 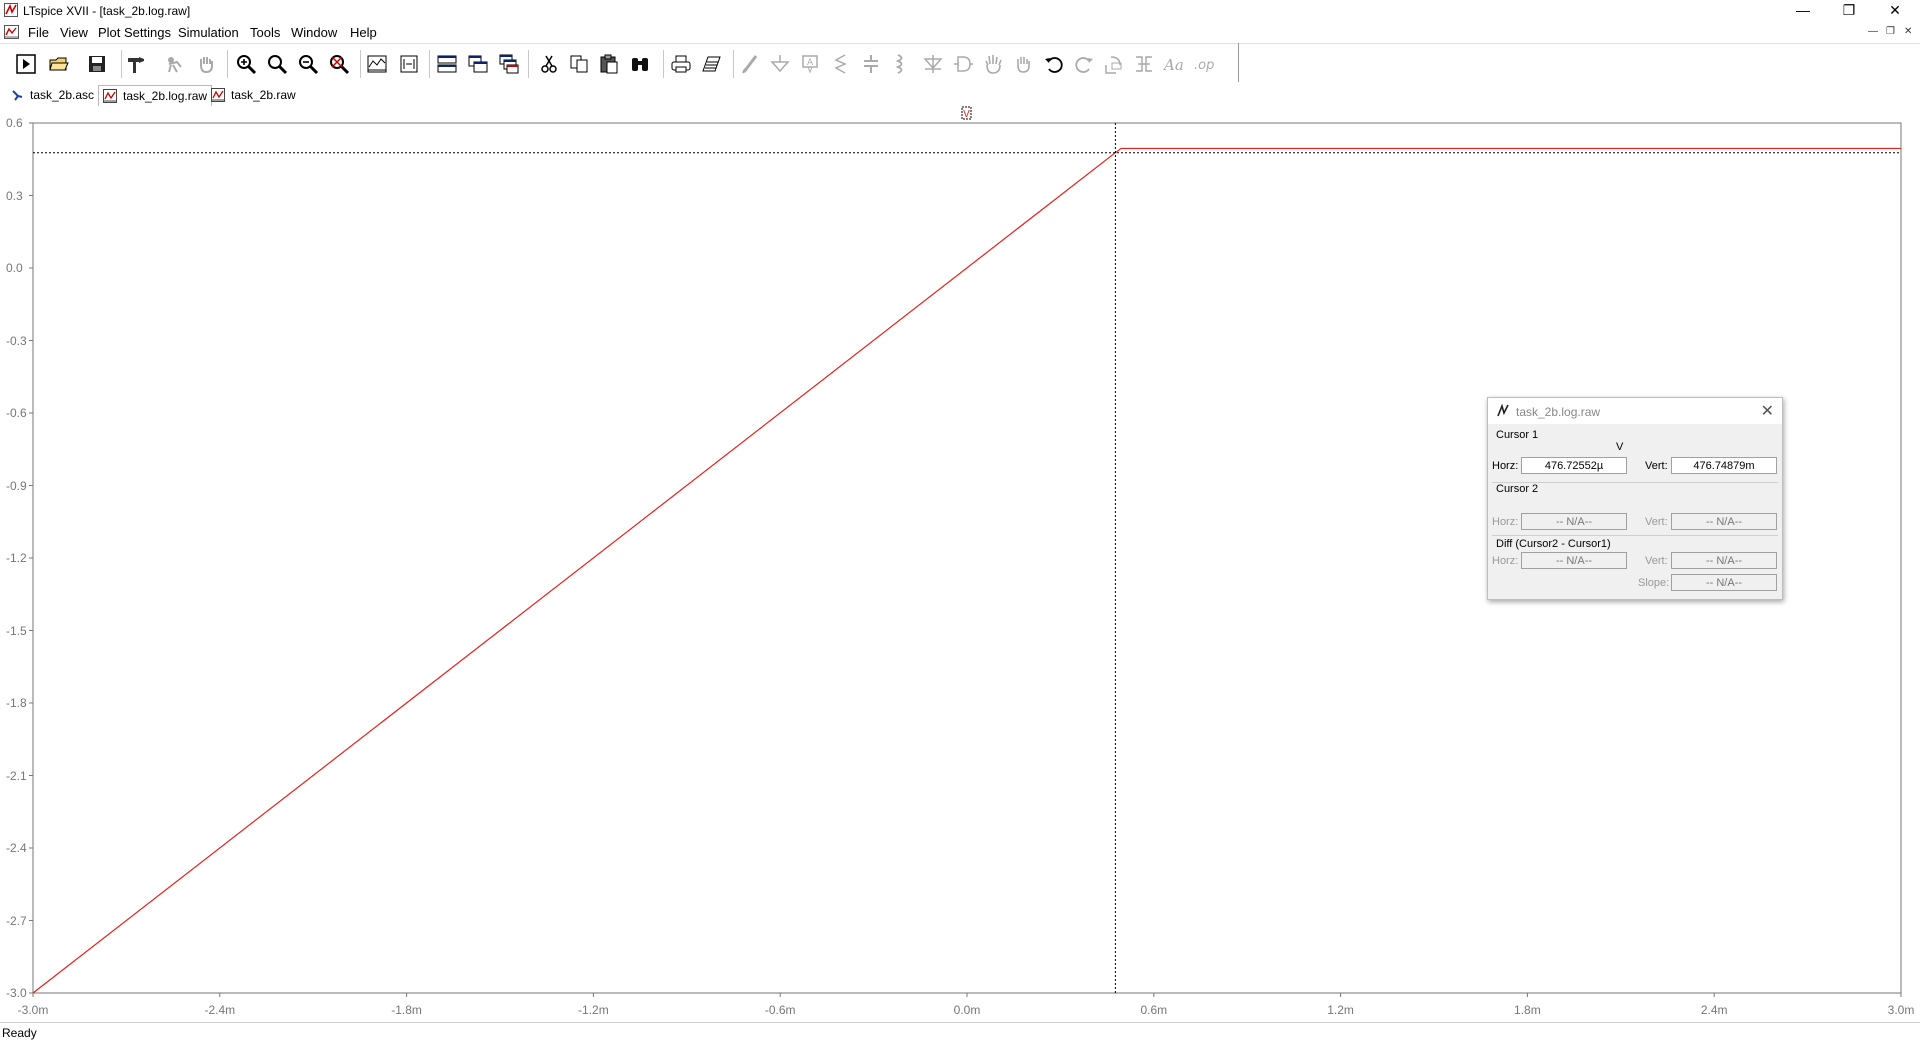 What do you see at coordinates (1574, 465) in the screenshot?
I see `cursor1-horz-field: 476.72552µ` at bounding box center [1574, 465].